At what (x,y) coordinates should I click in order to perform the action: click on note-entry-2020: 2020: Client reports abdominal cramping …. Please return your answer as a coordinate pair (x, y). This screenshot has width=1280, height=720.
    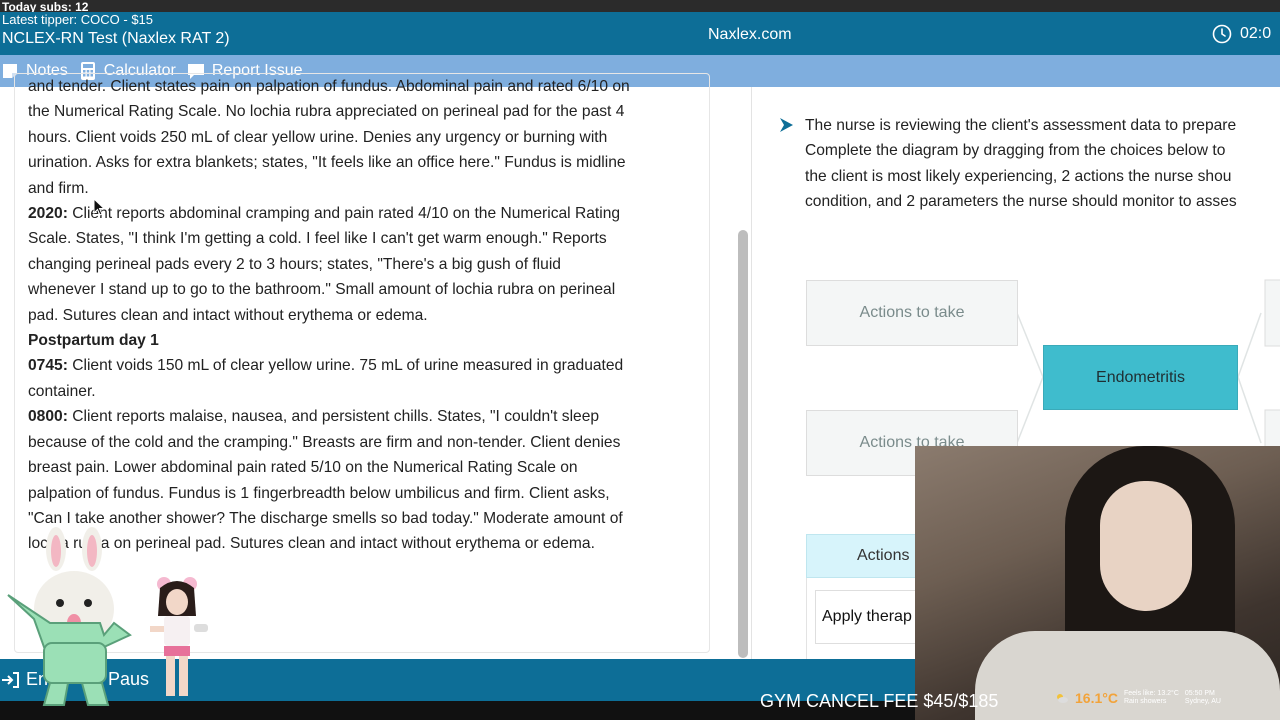
    Looking at the image, I should click on (364, 213).